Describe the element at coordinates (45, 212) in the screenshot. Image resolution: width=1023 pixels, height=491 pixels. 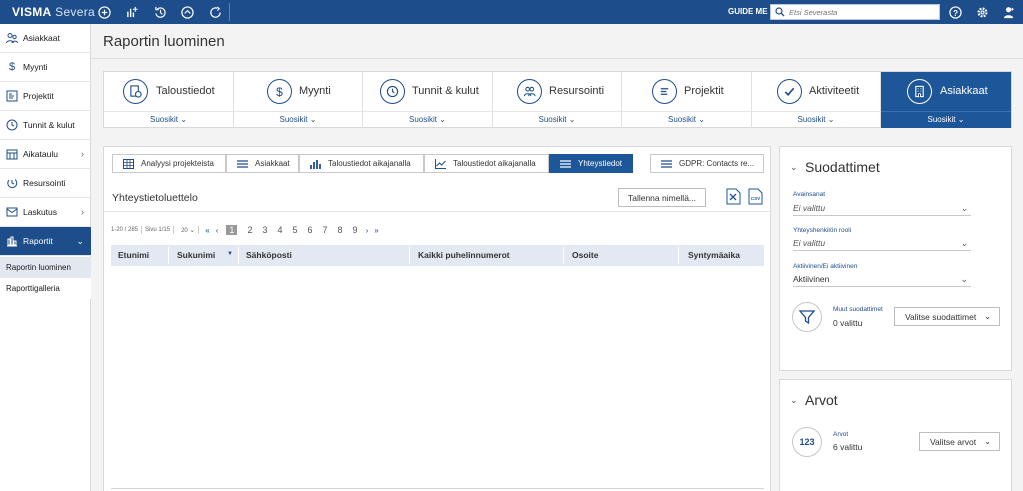
I see `sidebar-item-invoicing: Laskutus ›` at that location.